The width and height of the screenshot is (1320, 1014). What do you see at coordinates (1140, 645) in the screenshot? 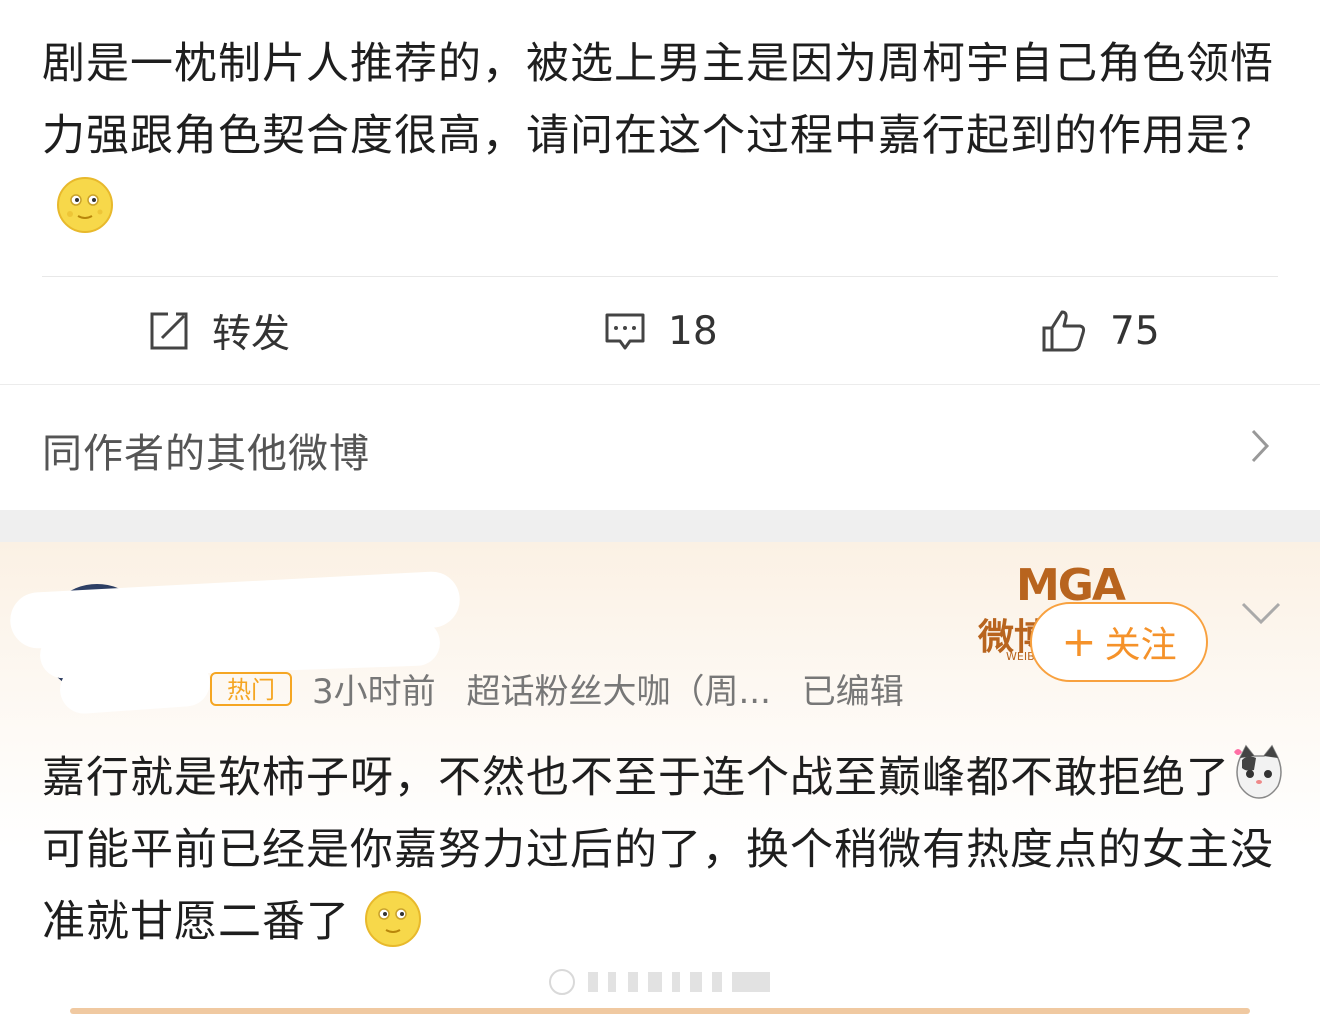
I see `follow-label: 关注` at bounding box center [1140, 645].